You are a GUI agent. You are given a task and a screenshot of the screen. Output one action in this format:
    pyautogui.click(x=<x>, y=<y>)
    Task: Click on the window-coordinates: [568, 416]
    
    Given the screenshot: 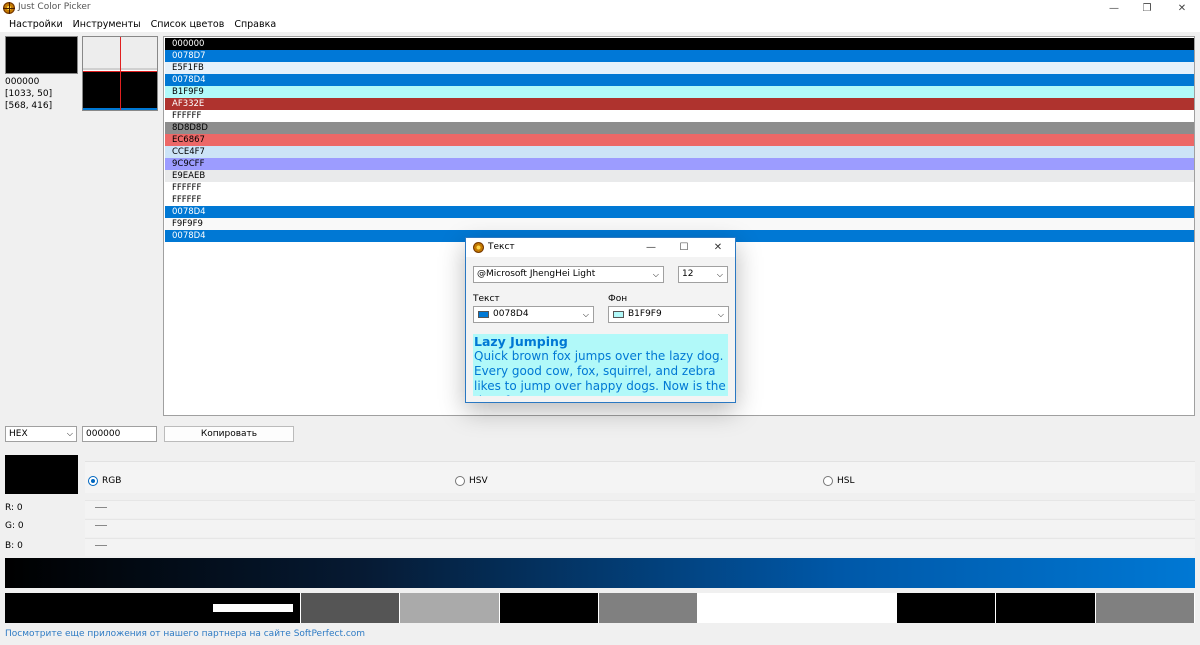 What is the action you would take?
    pyautogui.click(x=29, y=106)
    